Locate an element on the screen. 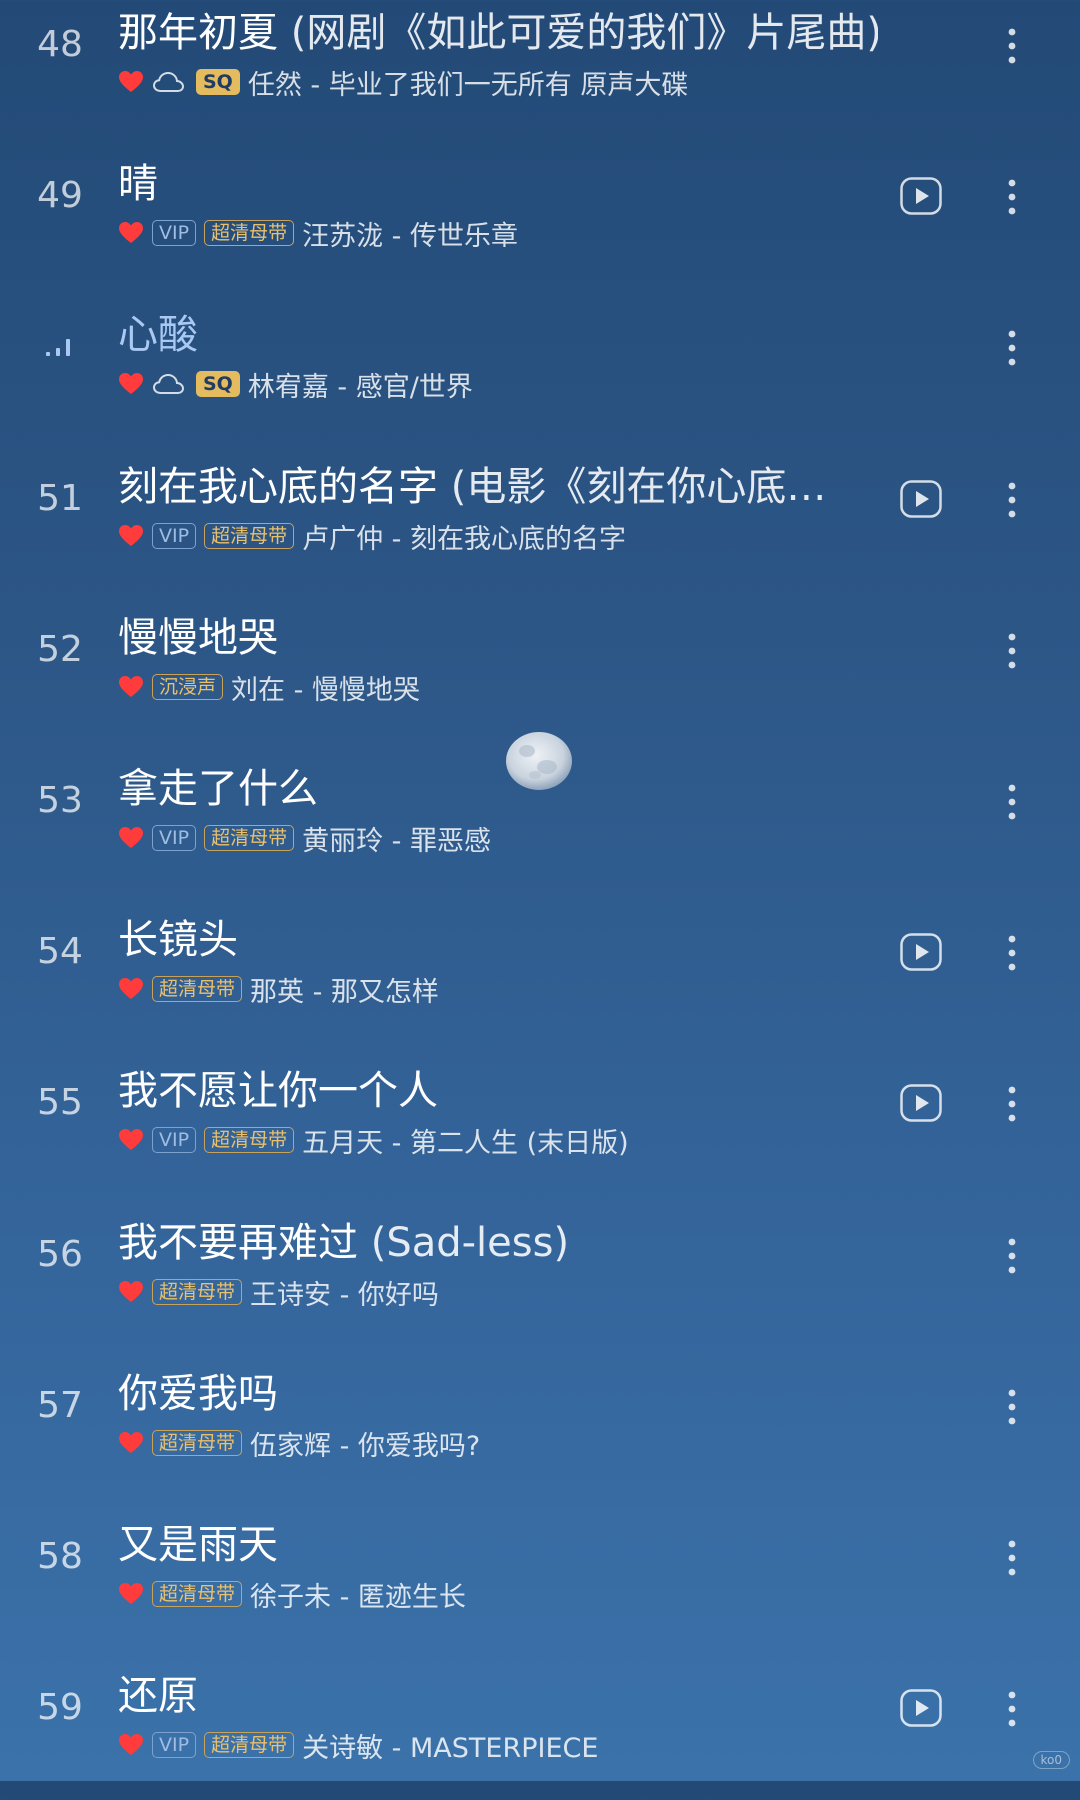 The width and height of the screenshot is (1080, 1800). song-meta: SQ 林宥嘉 - 感官/世界 is located at coordinates (295, 384).